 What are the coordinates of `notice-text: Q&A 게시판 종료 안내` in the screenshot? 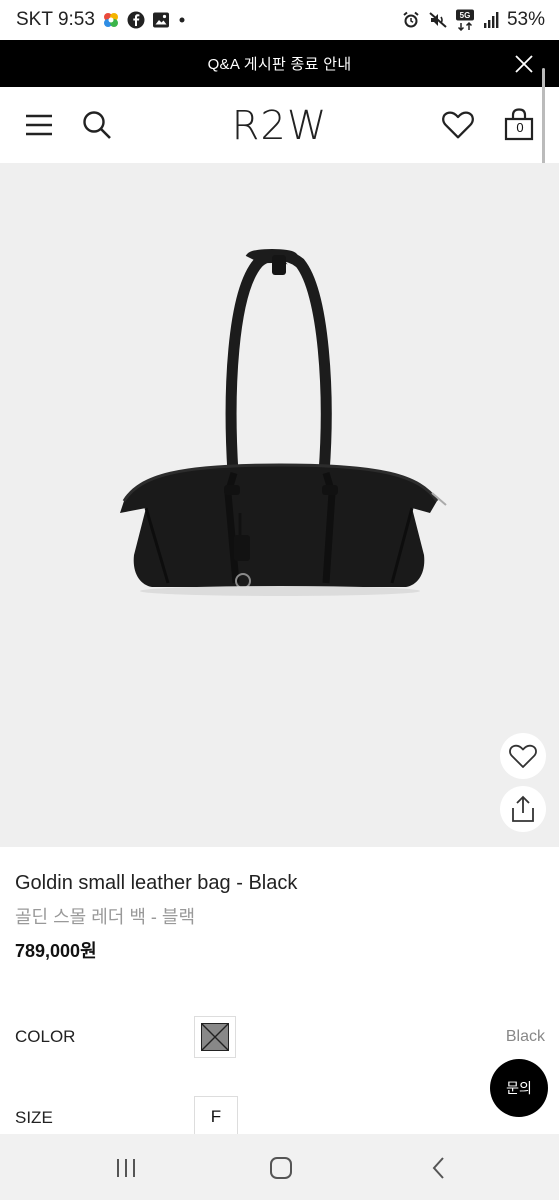 It's located at (280, 63).